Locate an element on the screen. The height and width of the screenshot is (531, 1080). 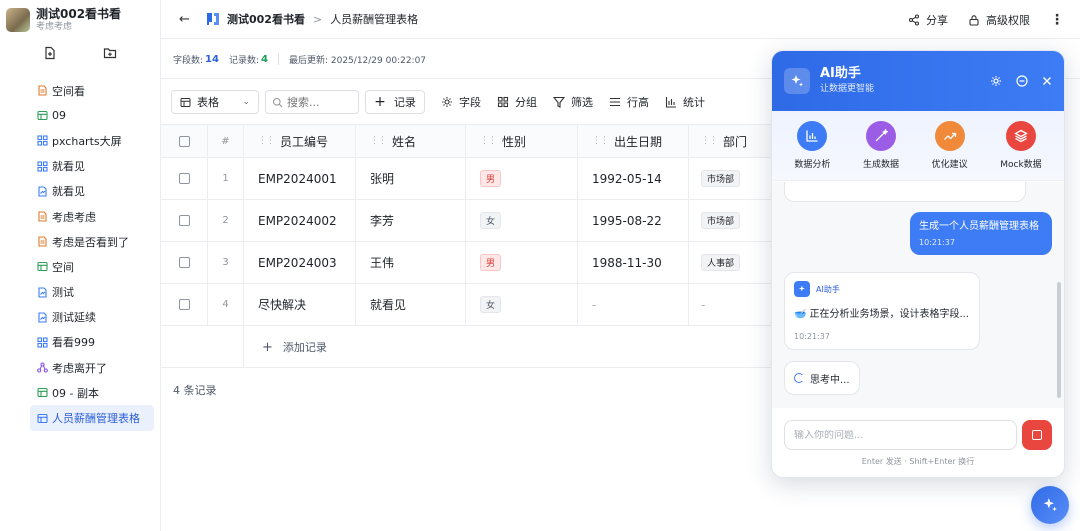
back-arrow-icon: ← is located at coordinates (186, 19).